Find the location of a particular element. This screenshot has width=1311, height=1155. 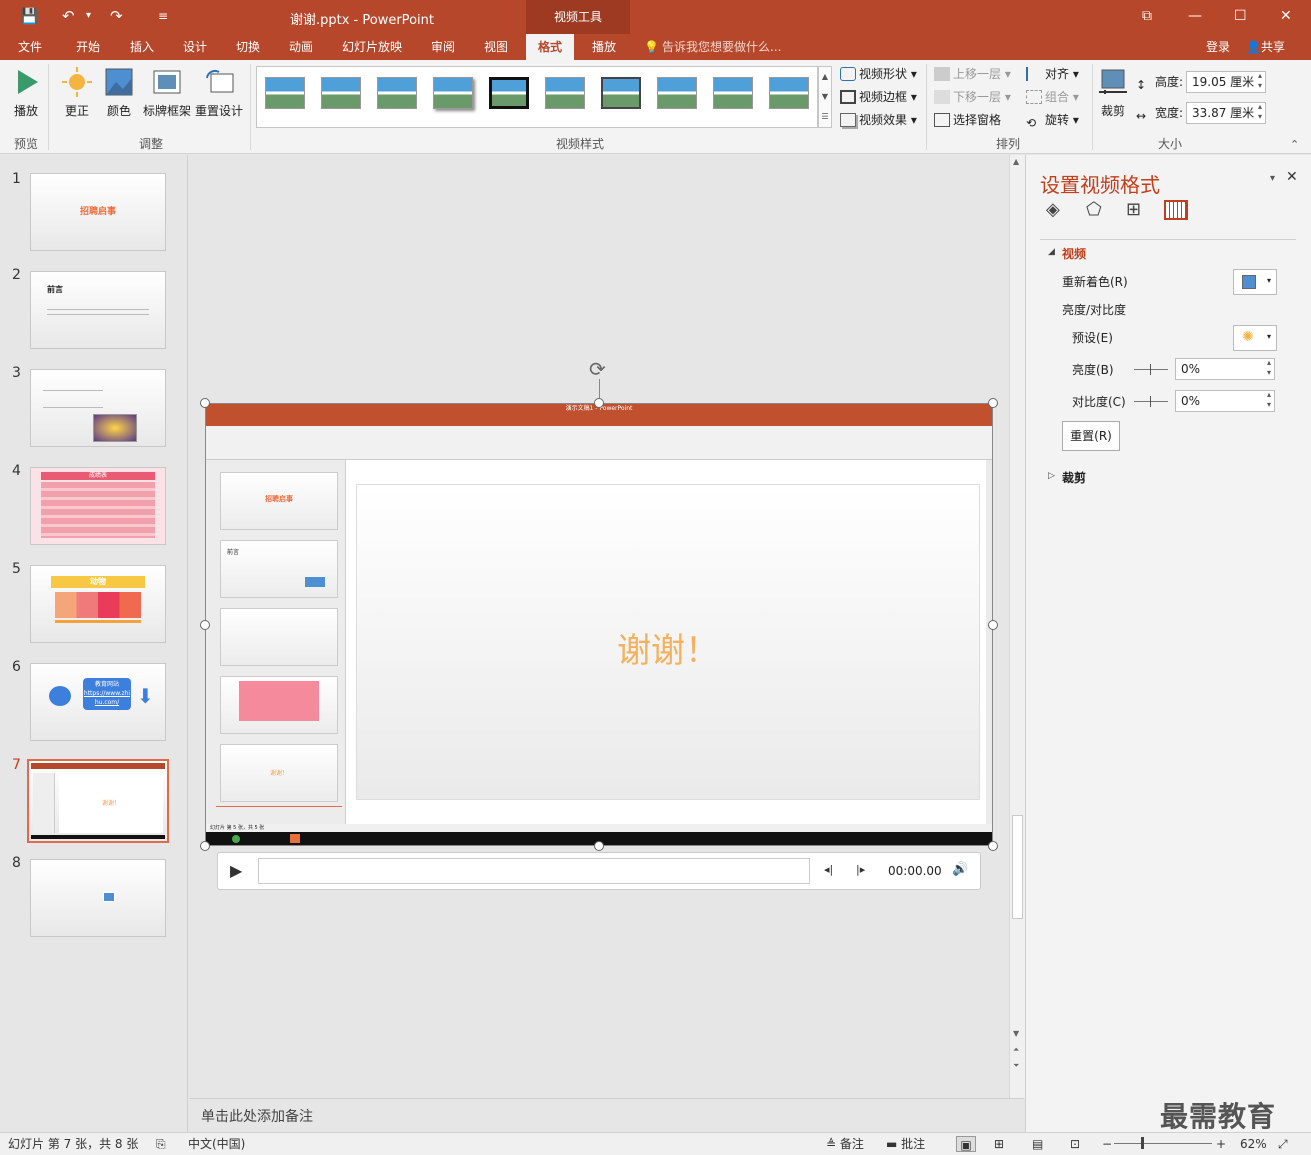

contrast-slider-thumb is located at coordinates (1150, 401).